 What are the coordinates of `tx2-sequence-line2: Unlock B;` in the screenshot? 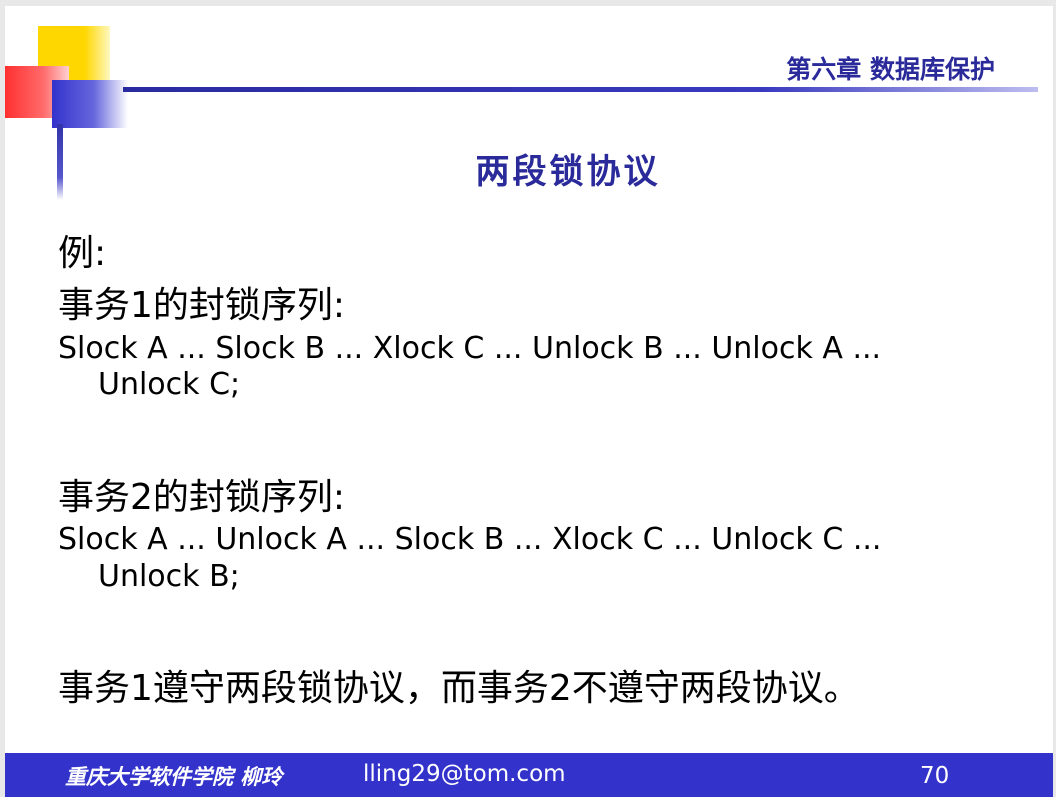 It's located at (169, 576).